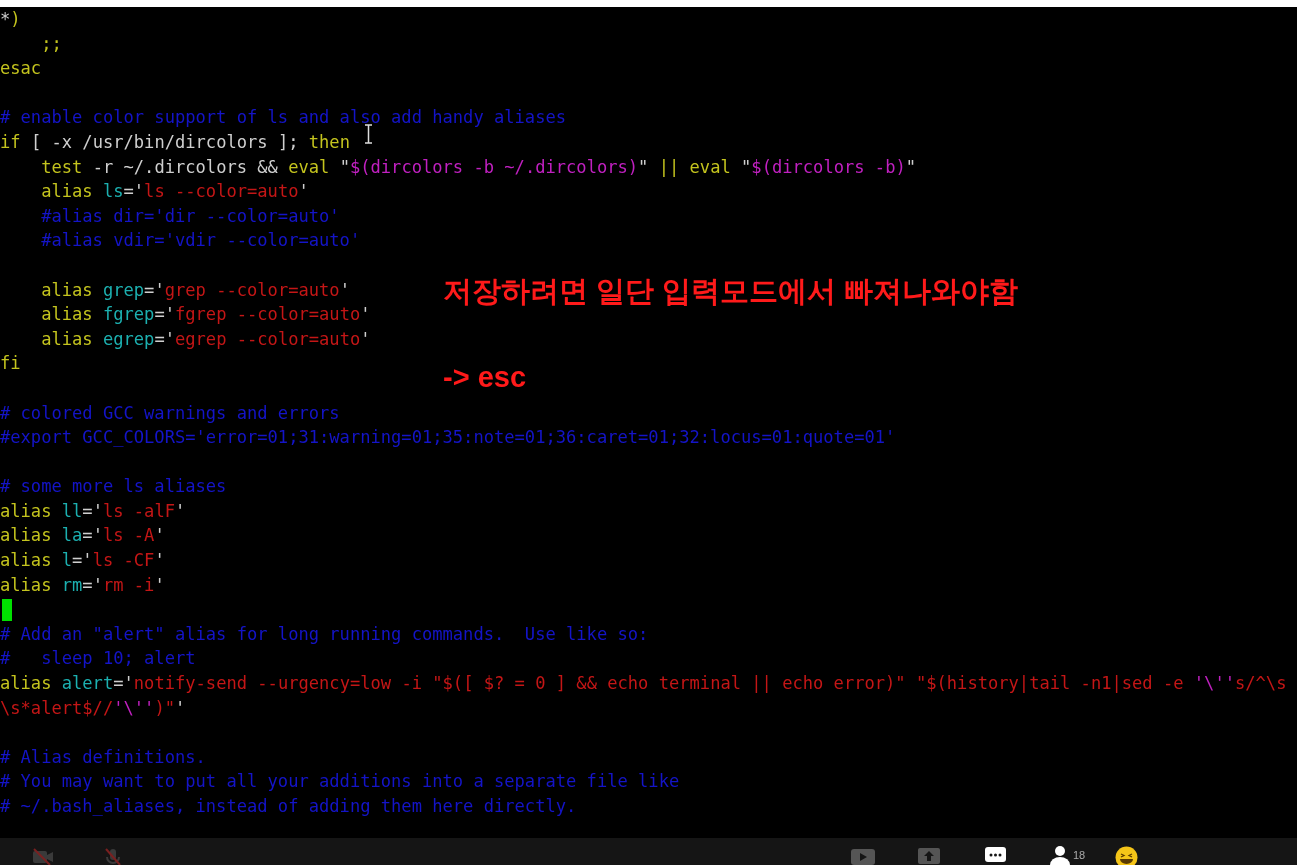 This screenshot has width=1297, height=865. What do you see at coordinates (368, 134) in the screenshot?
I see `text-cursor-icon` at bounding box center [368, 134].